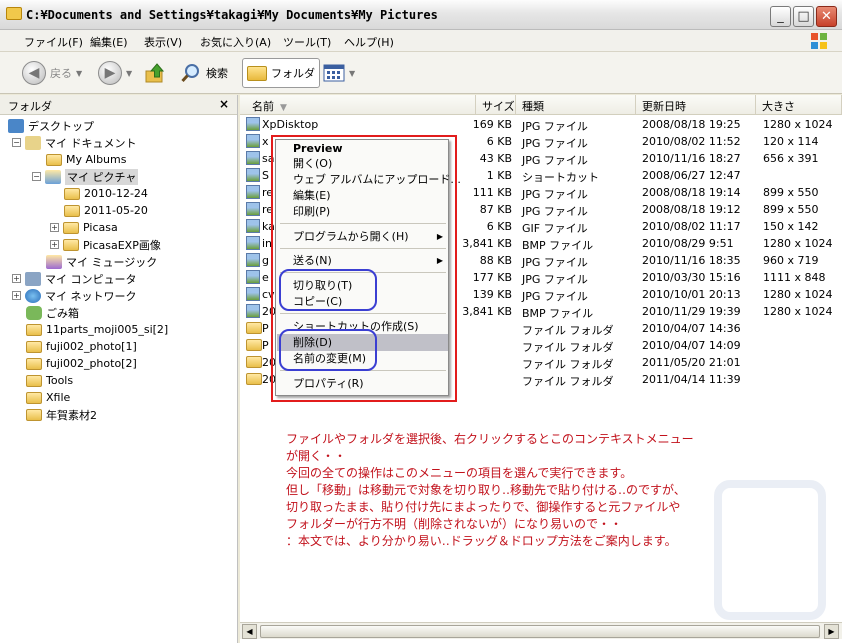 The image size is (842, 643). I want to click on column-dimensions-label: 大きさ, so click(778, 106).